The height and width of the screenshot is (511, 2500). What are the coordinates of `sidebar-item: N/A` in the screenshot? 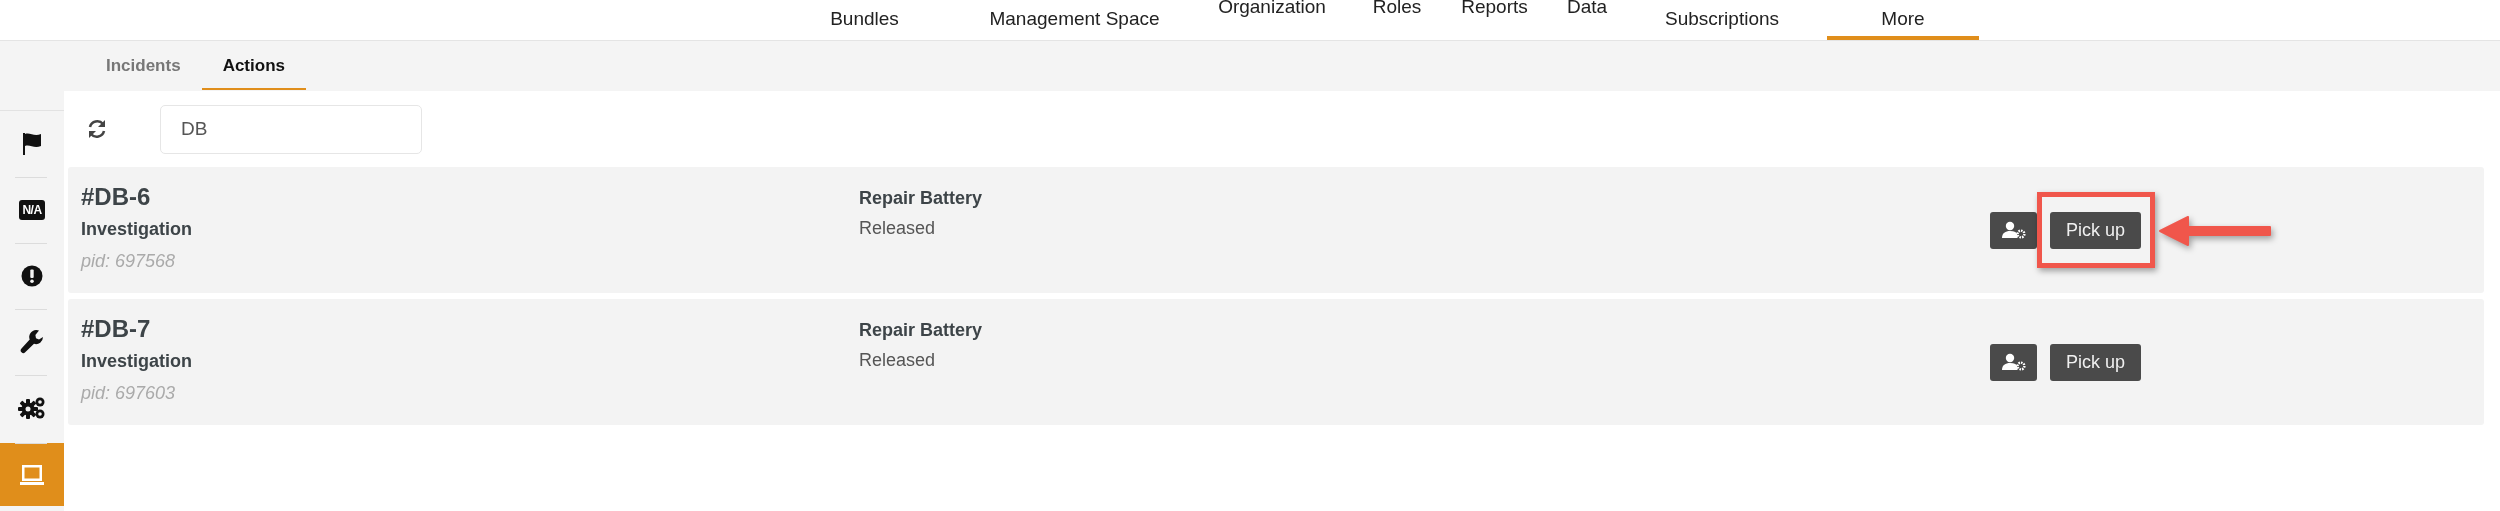 It's located at (32, 210).